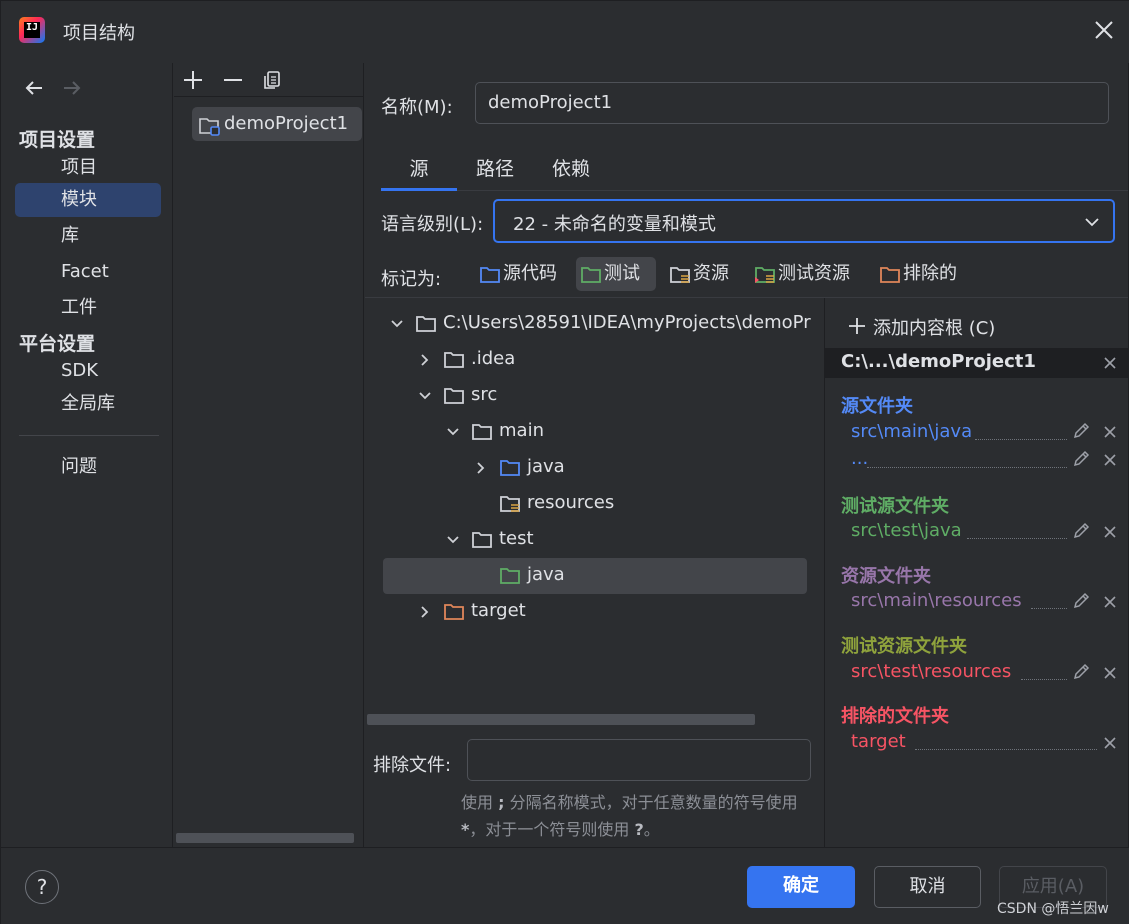 This screenshot has width=1129, height=924. Describe the element at coordinates (72, 88) in the screenshot. I see `forward-arrow-icon` at that location.